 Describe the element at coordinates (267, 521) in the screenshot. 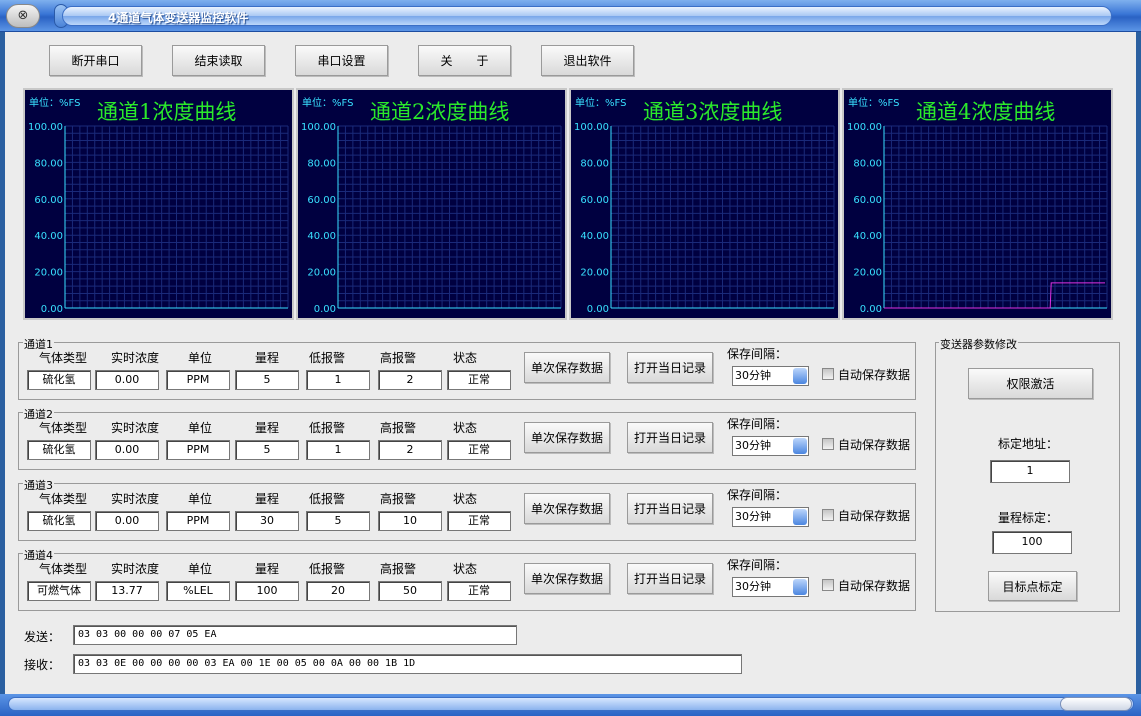

I see `range-field: 30` at that location.